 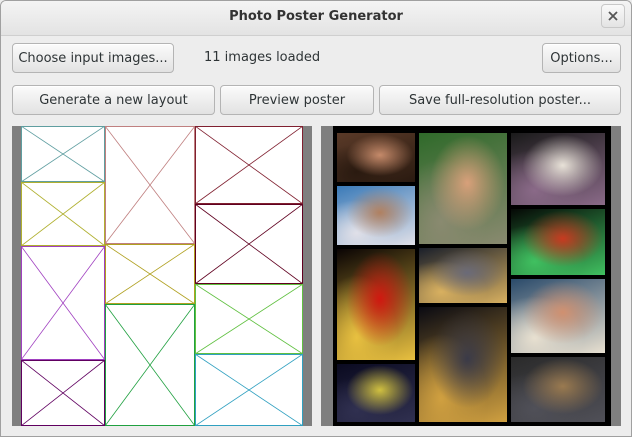 What do you see at coordinates (463, 364) in the screenshot?
I see `poster-photo-street-at-night` at bounding box center [463, 364].